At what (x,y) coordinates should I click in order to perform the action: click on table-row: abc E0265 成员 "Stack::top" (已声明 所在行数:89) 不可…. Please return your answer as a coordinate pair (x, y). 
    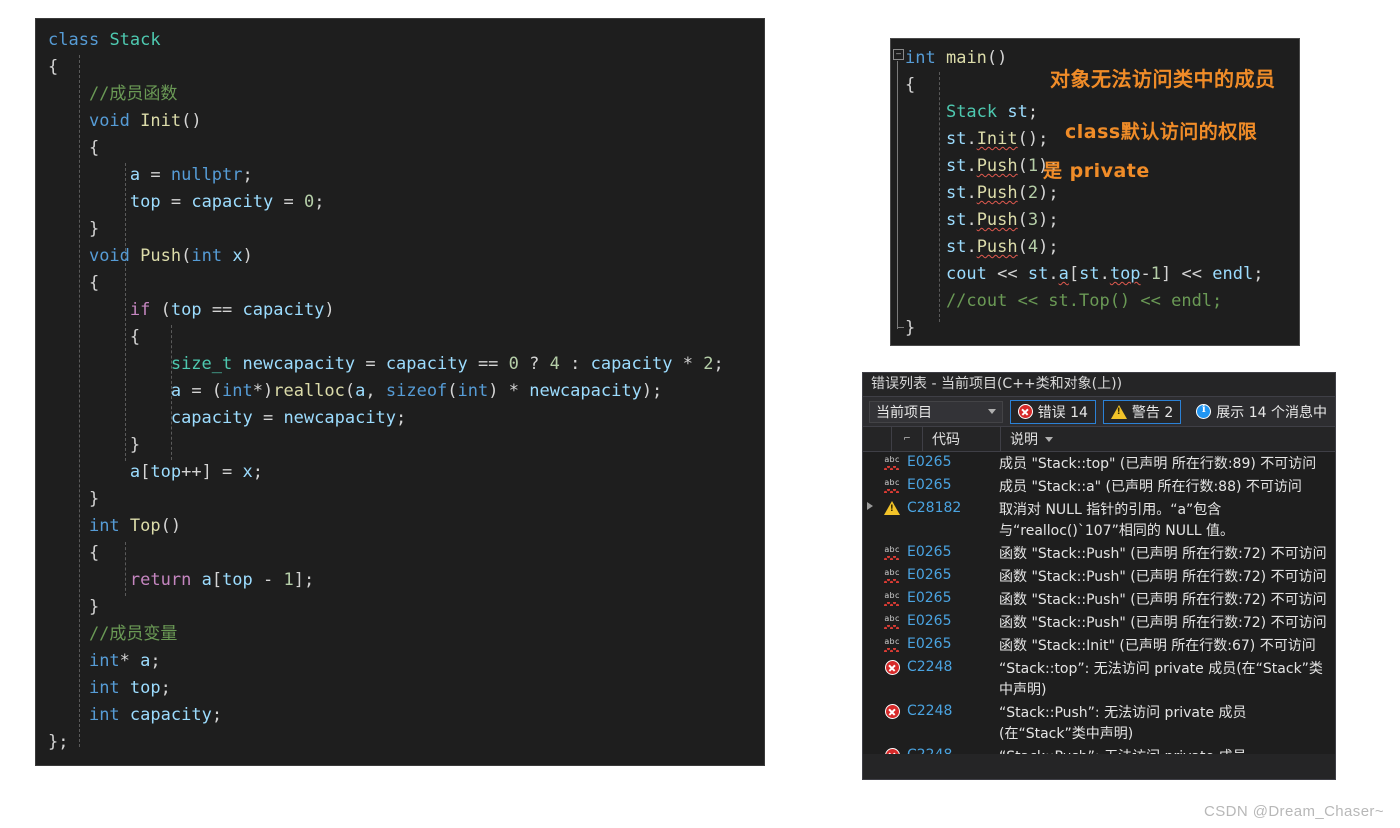
    Looking at the image, I should click on (1099, 463).